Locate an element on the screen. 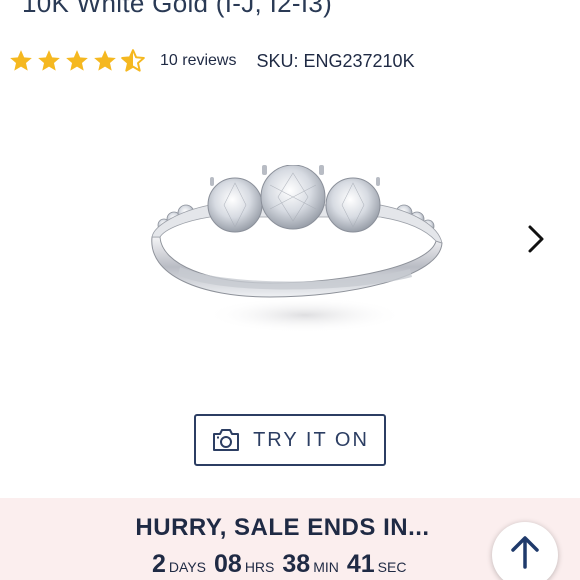 This screenshot has width=580, height=580. arrow-up-icon is located at coordinates (525, 552).